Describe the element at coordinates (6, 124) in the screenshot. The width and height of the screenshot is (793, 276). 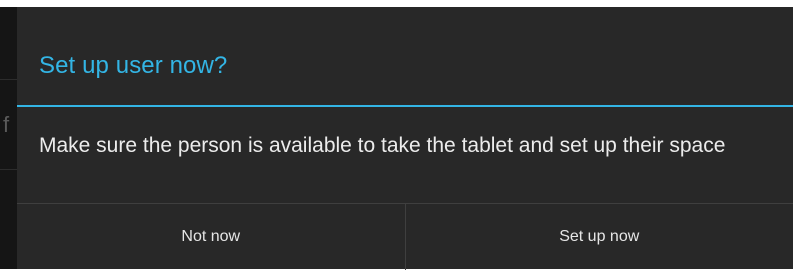
I see `background-text-fragment: f` at that location.